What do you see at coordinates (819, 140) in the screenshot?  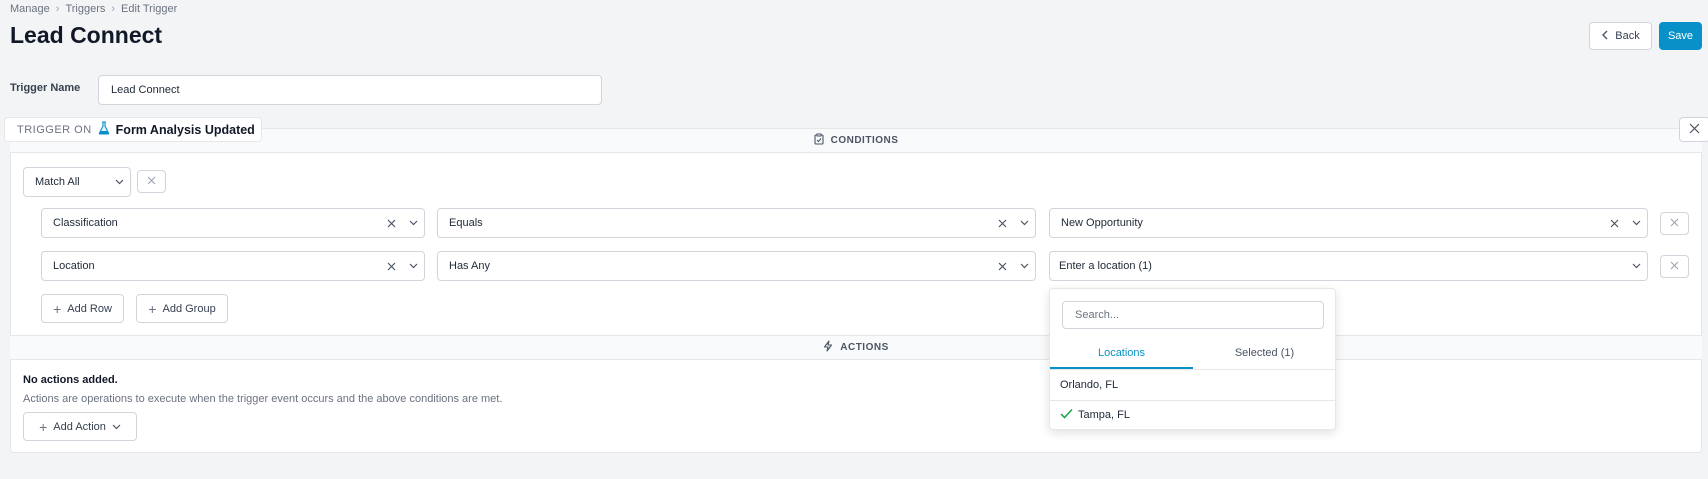 I see `clipboard-icon` at bounding box center [819, 140].